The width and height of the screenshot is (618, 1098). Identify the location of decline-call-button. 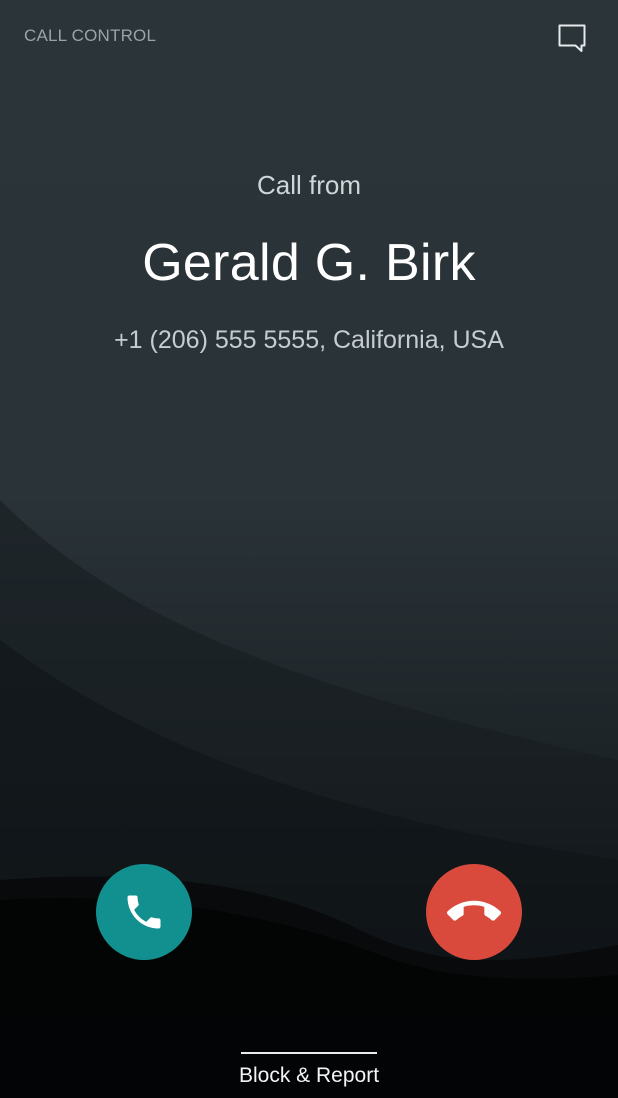
(474, 912).